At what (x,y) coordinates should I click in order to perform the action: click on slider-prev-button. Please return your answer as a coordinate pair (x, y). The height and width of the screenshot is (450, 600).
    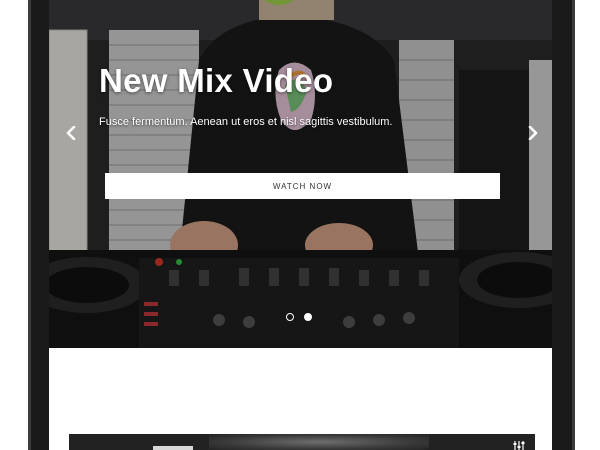
    Looking at the image, I should click on (71, 133).